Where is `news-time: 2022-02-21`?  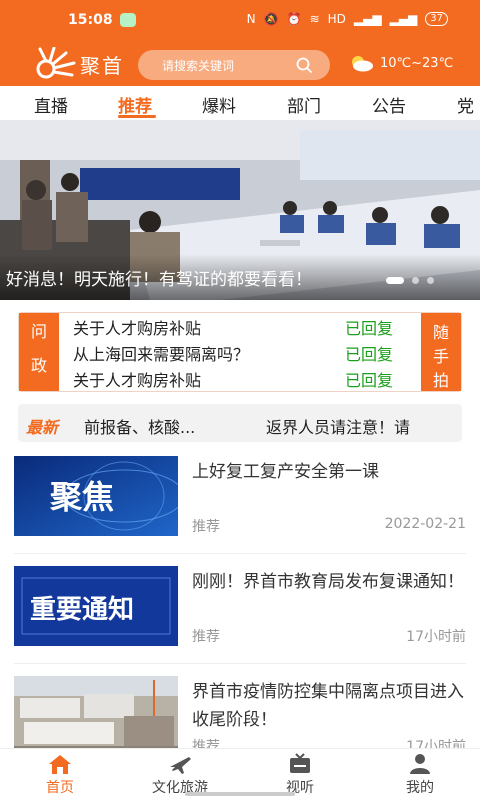
news-time: 2022-02-21 is located at coordinates (425, 524).